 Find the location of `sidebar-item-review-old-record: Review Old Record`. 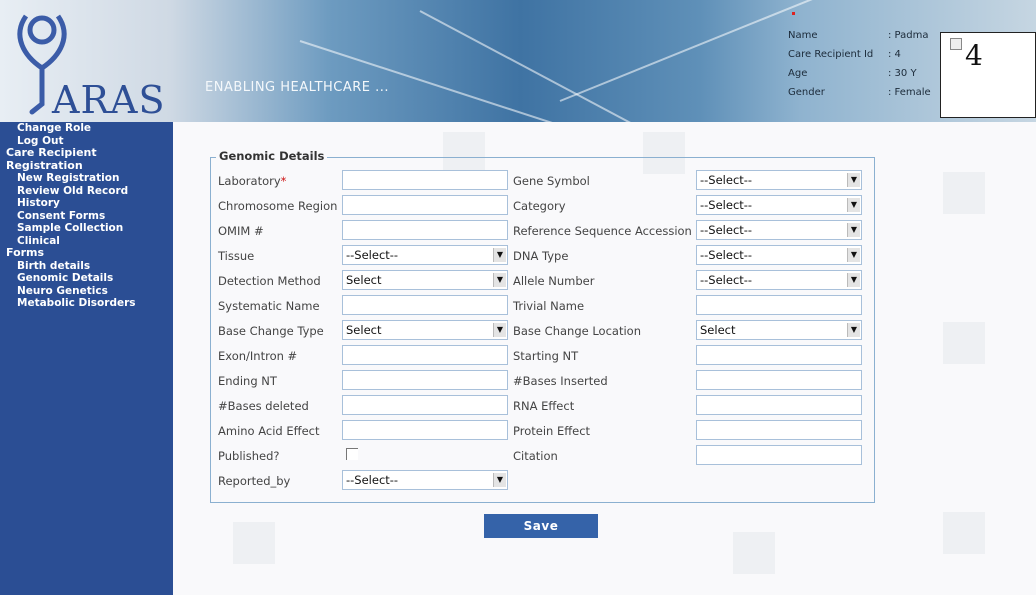

sidebar-item-review-old-record: Review Old Record is located at coordinates (86, 191).